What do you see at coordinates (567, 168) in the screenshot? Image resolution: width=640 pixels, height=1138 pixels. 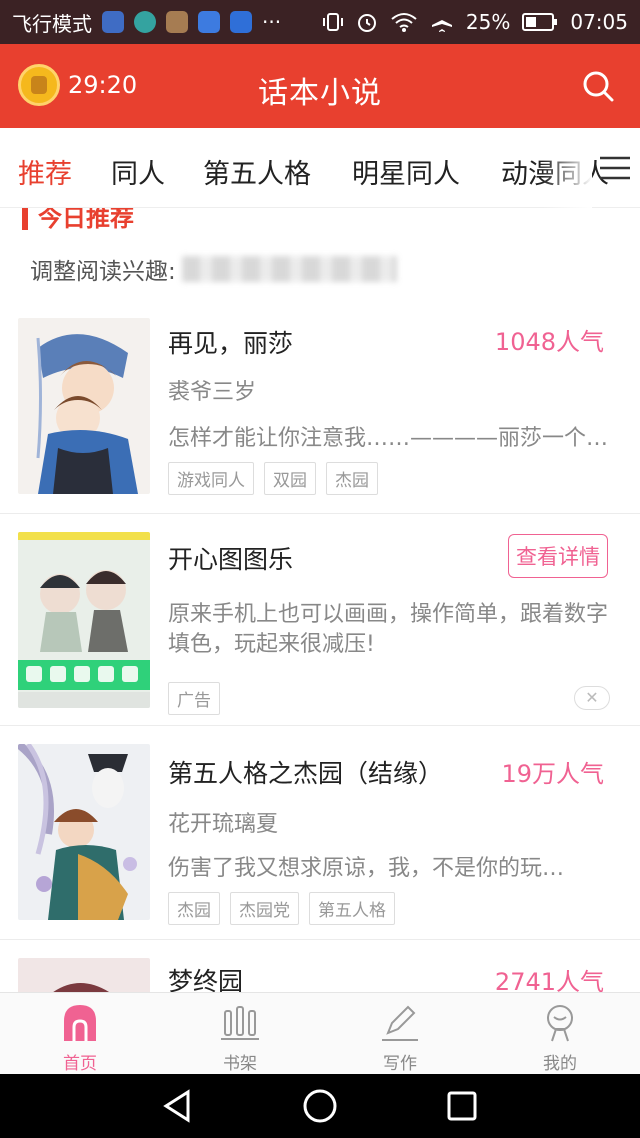 I see `tabs-fade` at bounding box center [567, 168].